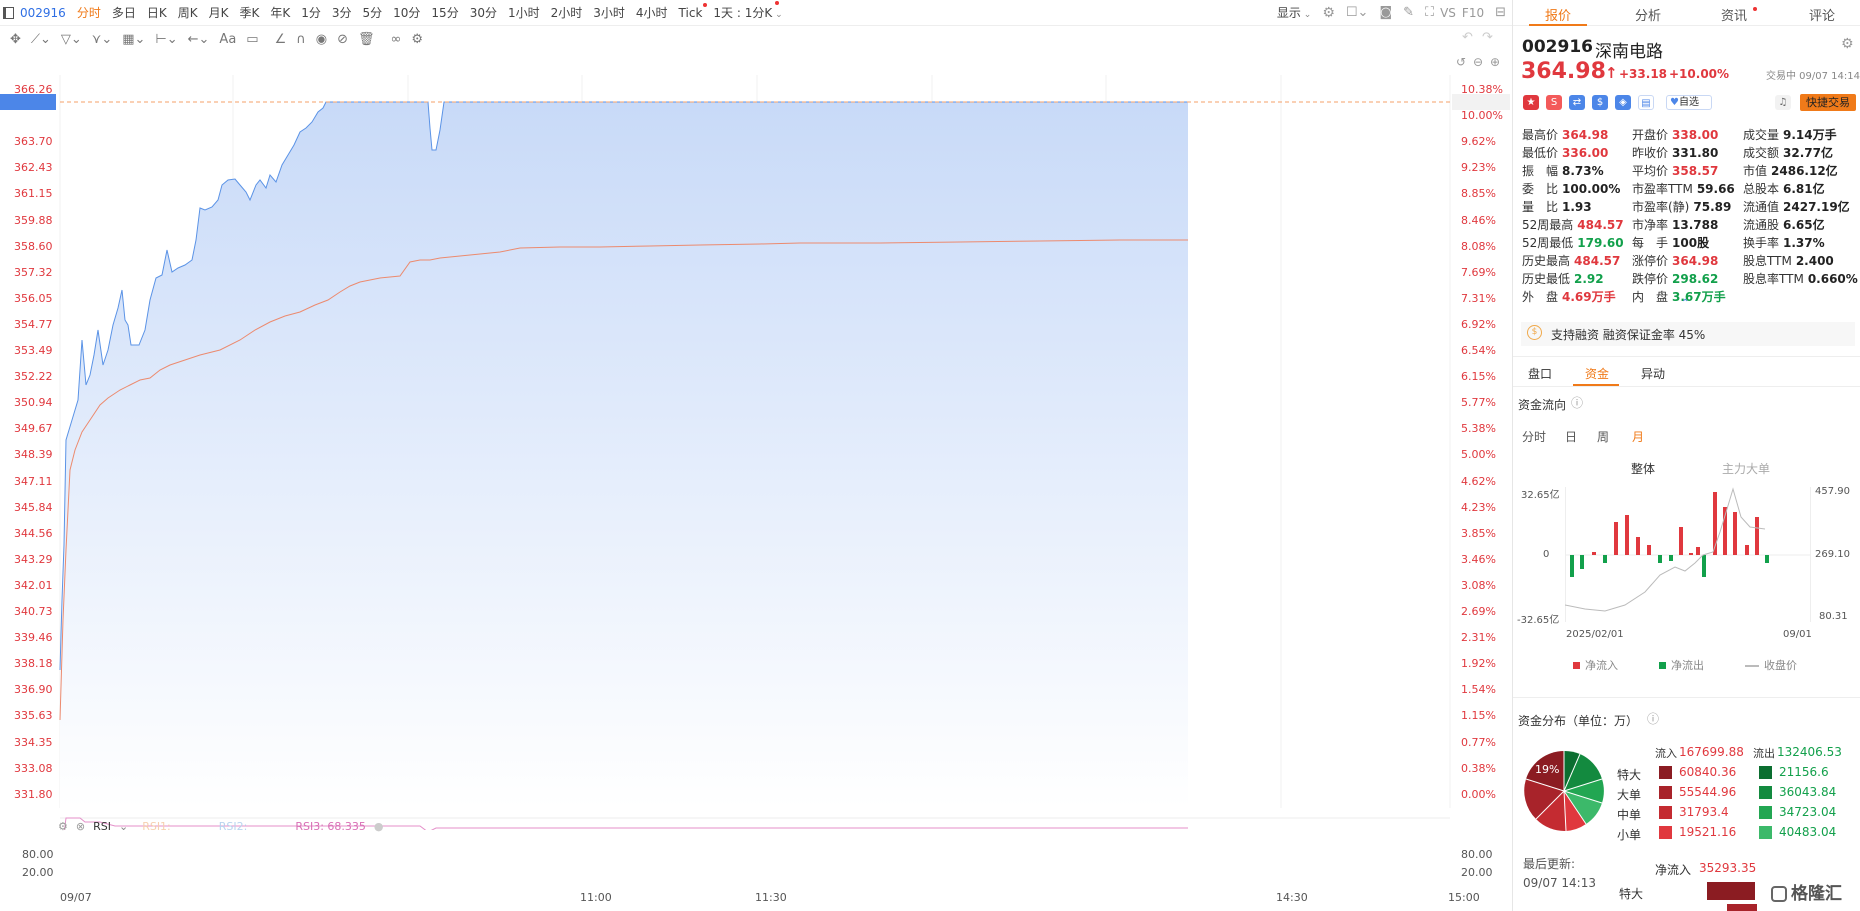 The height and width of the screenshot is (911, 1860). I want to click on line-tool-icon: ⟋⌄, so click(41, 39).